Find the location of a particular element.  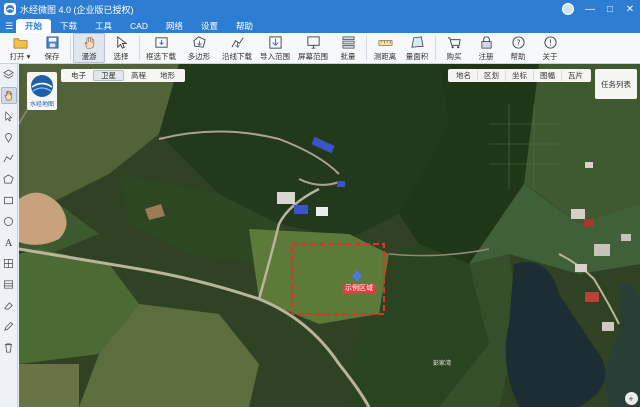

measure-area-button: 量面积 is located at coordinates (417, 48).